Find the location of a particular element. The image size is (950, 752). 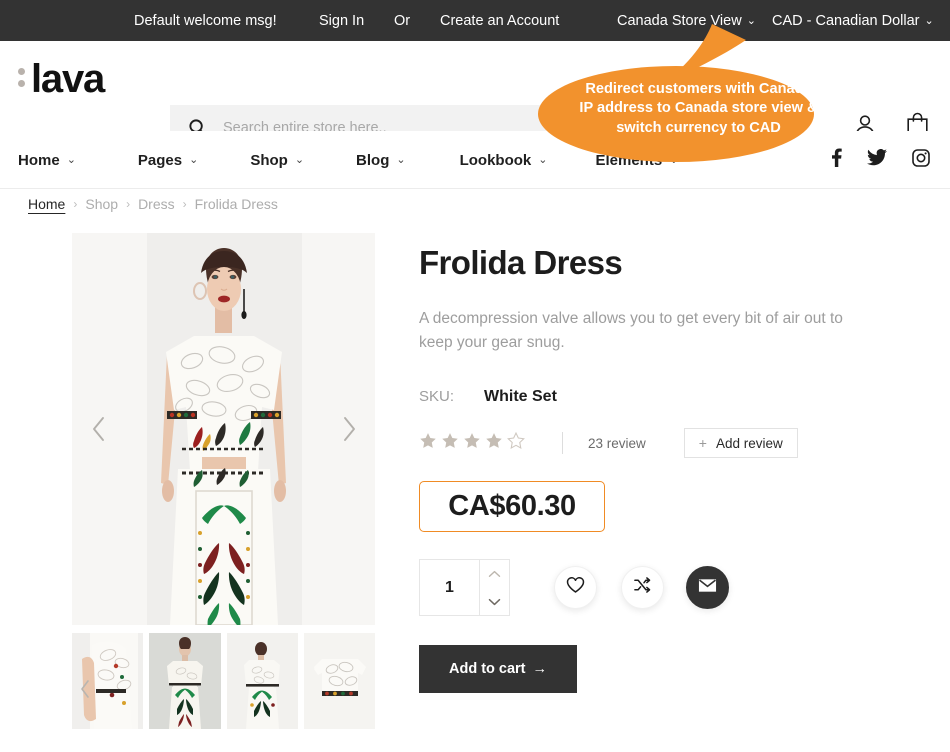

review-count-label: 23 review is located at coordinates (617, 443).